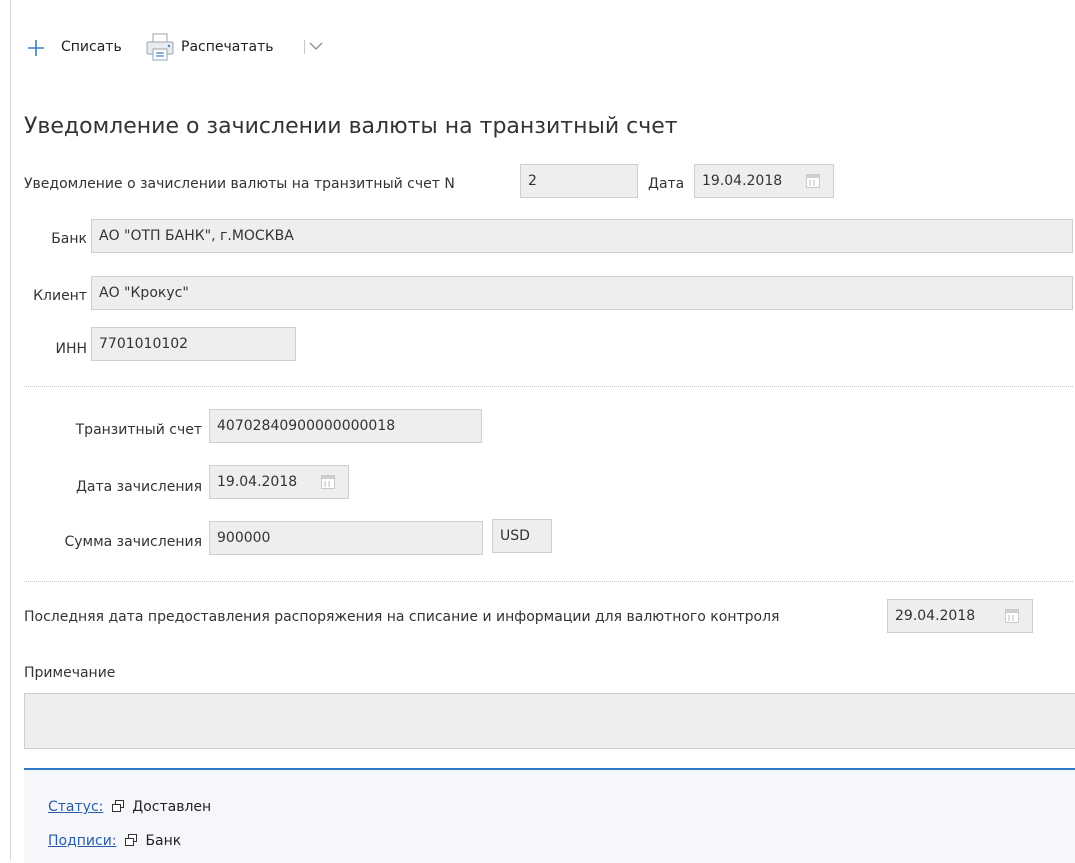  Describe the element at coordinates (144, 344) in the screenshot. I see `inn-value: 7701010102` at that location.